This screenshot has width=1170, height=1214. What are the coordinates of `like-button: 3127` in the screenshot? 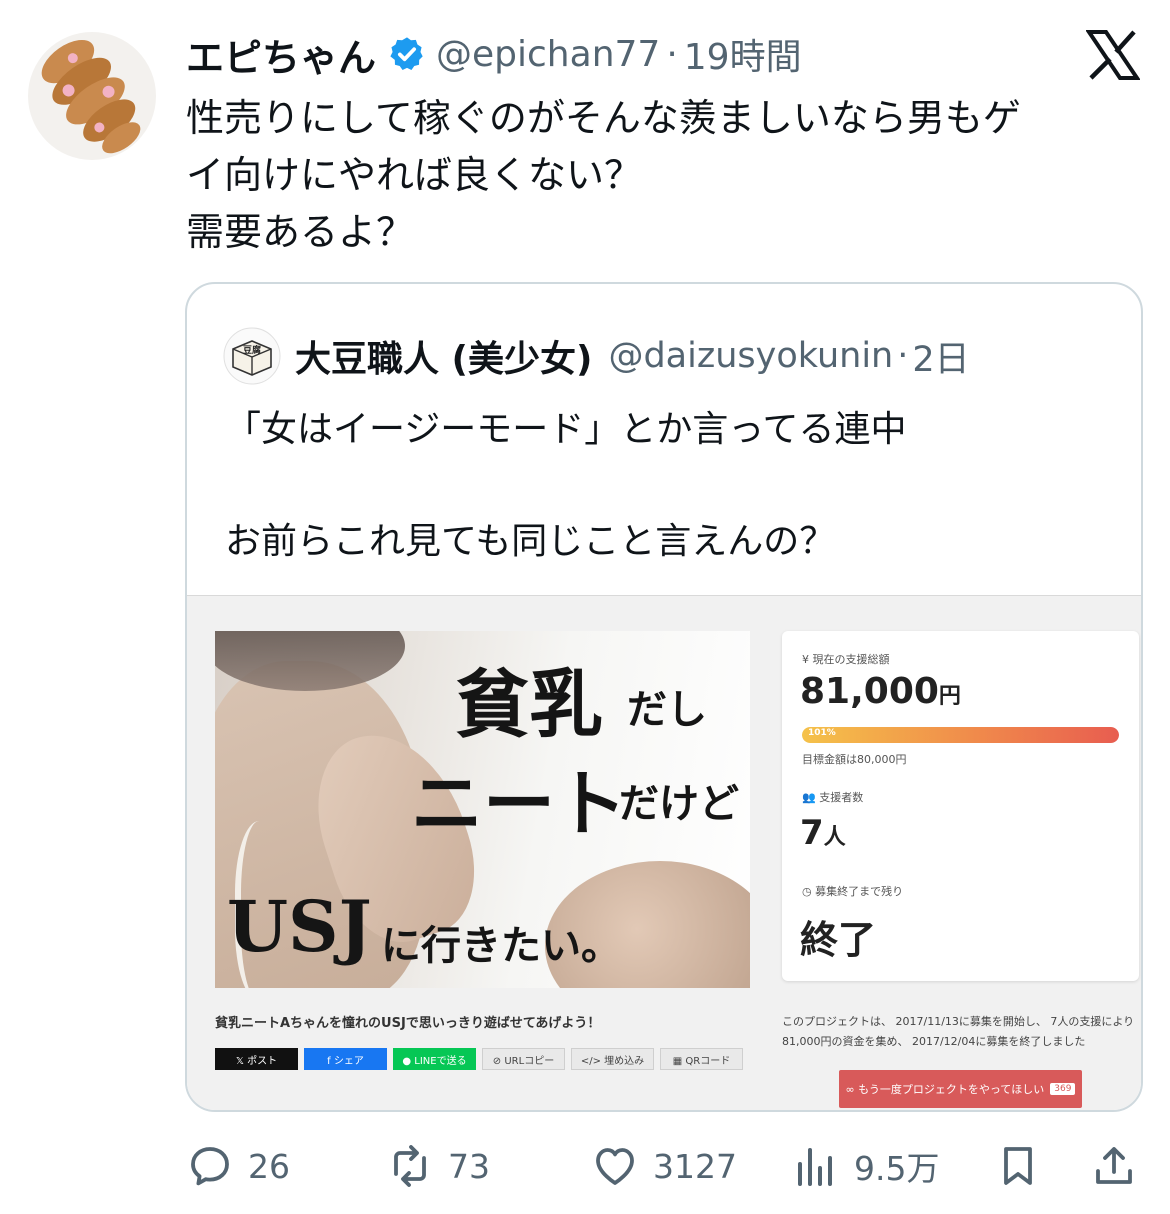 It's located at (664, 1166).